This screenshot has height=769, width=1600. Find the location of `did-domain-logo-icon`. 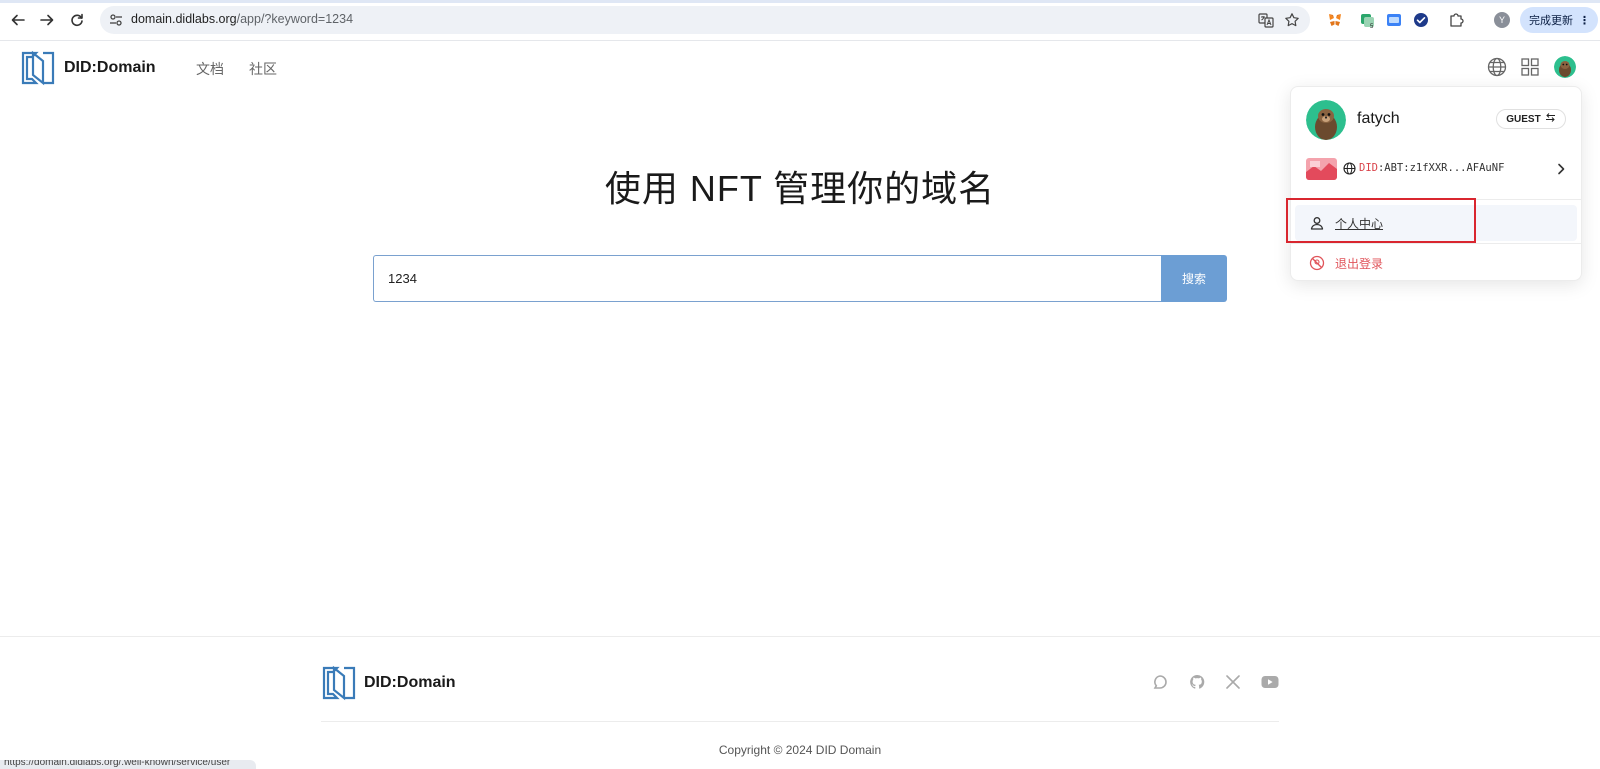

did-domain-logo-icon is located at coordinates (38, 68).